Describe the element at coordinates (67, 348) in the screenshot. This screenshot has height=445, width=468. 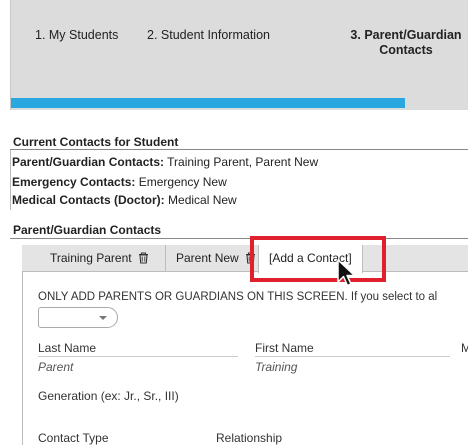
I see `last-name-label: Last Name` at that location.